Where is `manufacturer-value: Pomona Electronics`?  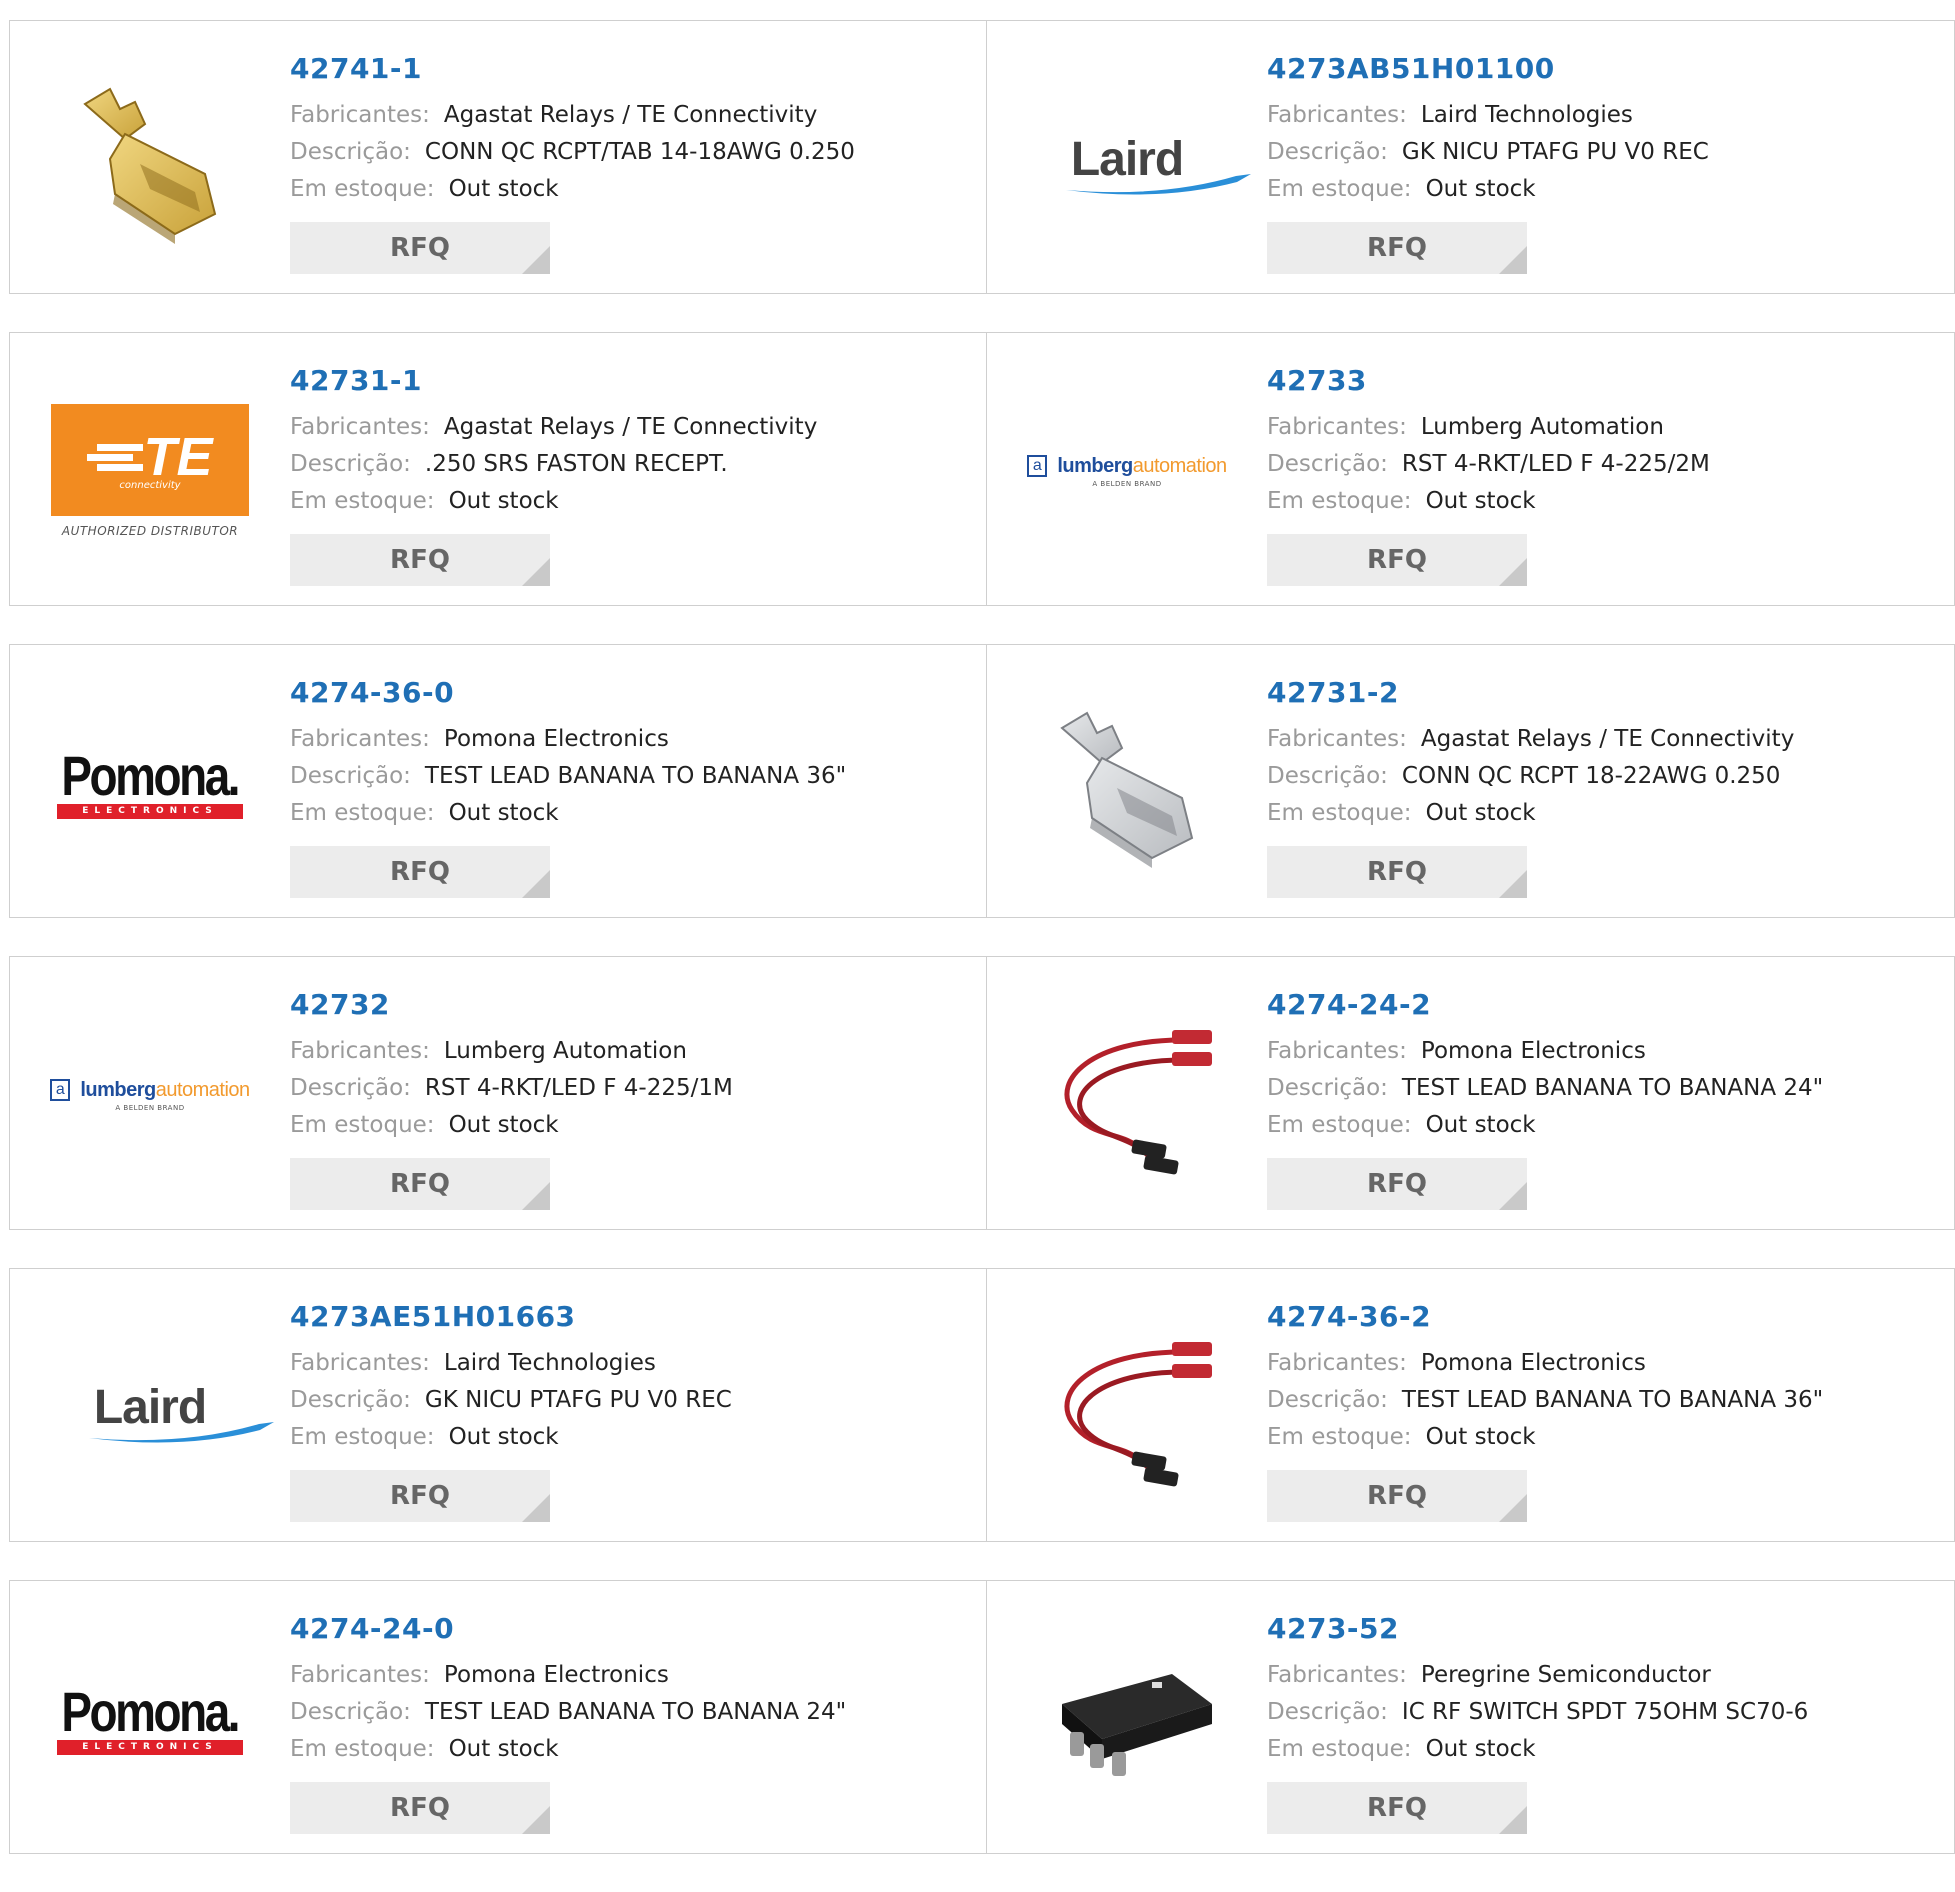
manufacturer-value: Pomona Electronics is located at coordinates (556, 739).